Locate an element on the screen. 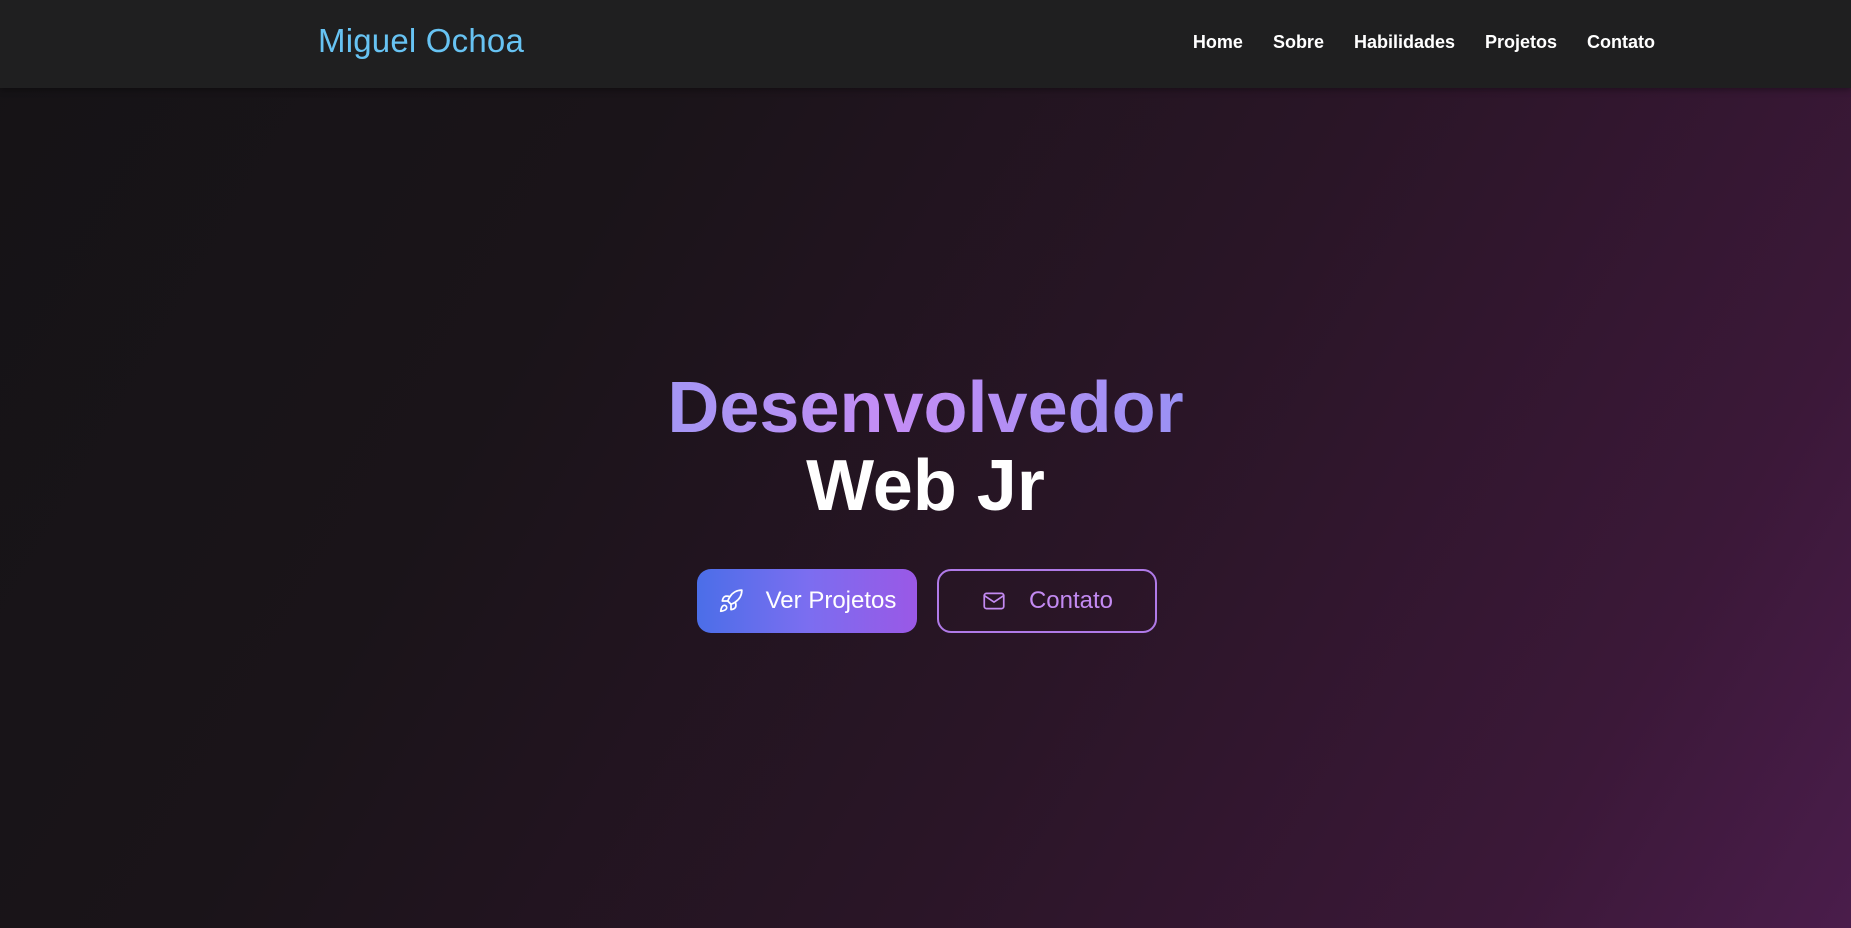 Image resolution: width=1851 pixels, height=928 pixels. hero-title-line2: Web Jr is located at coordinates (925, 486).